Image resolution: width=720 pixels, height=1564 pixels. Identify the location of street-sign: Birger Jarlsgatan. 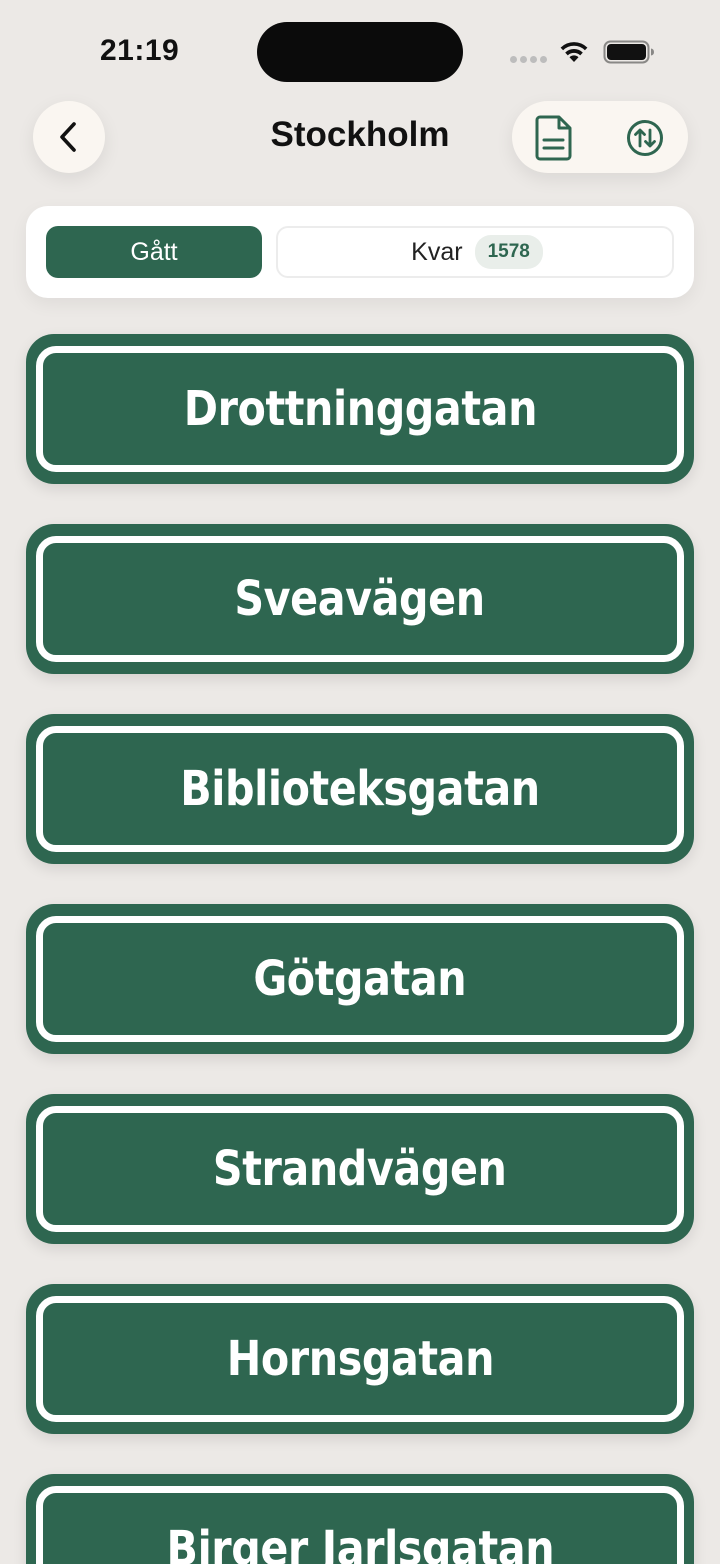
(360, 1519).